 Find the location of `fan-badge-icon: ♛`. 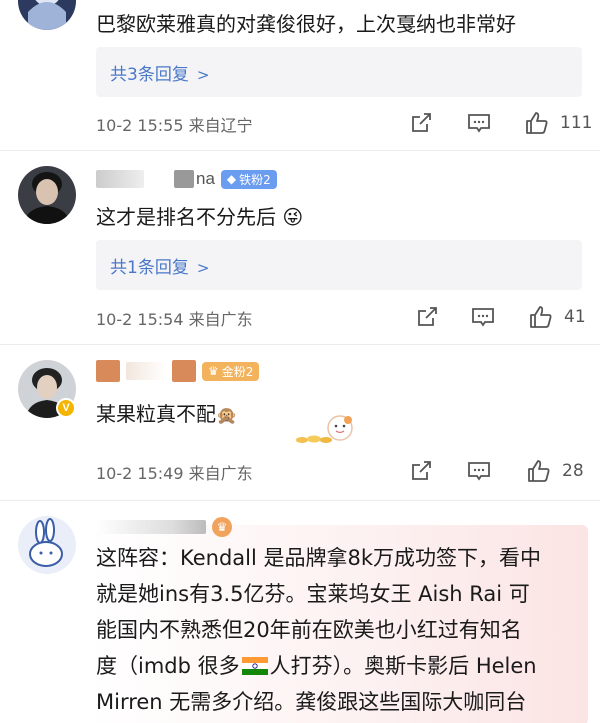

fan-badge-icon: ♛ is located at coordinates (222, 527).